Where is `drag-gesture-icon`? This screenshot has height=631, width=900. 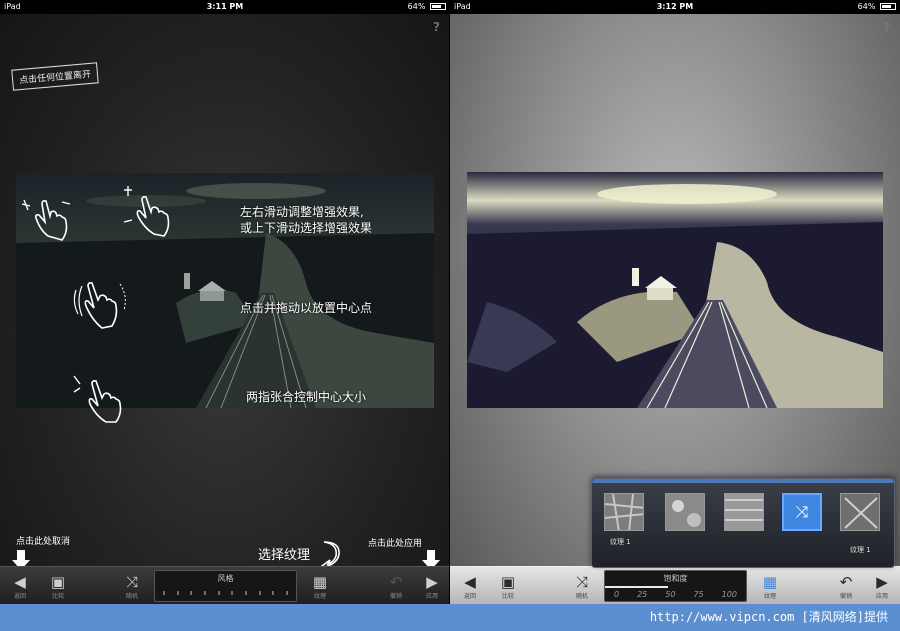
drag-gesture-icon is located at coordinates (98, 304).